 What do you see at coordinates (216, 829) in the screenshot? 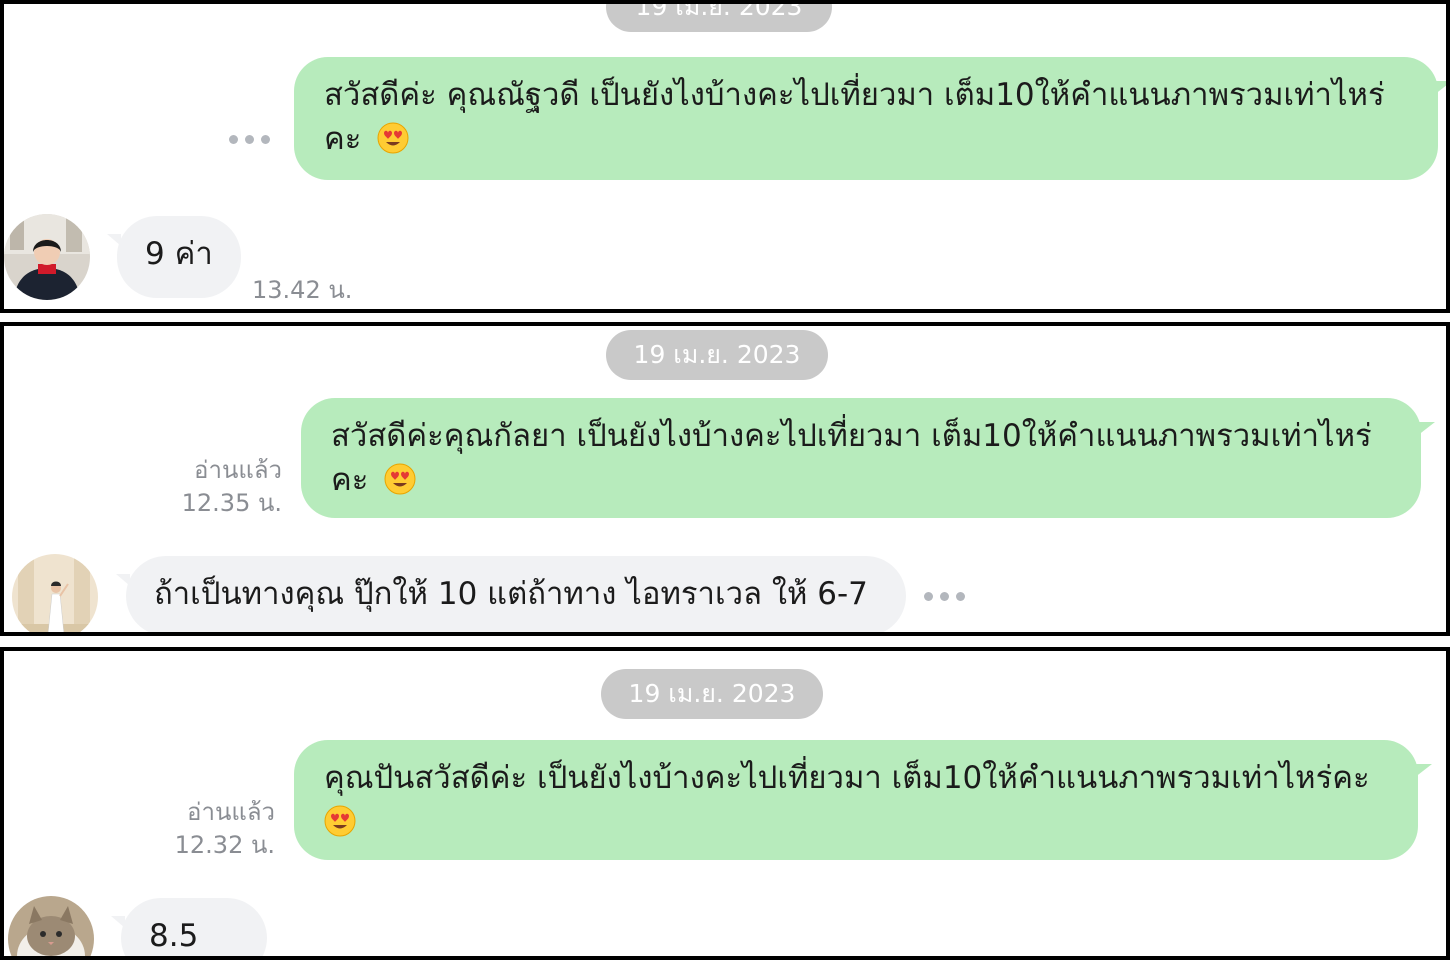
I see `message-meta: อ่านแล้ว 12.32 น.` at bounding box center [216, 829].